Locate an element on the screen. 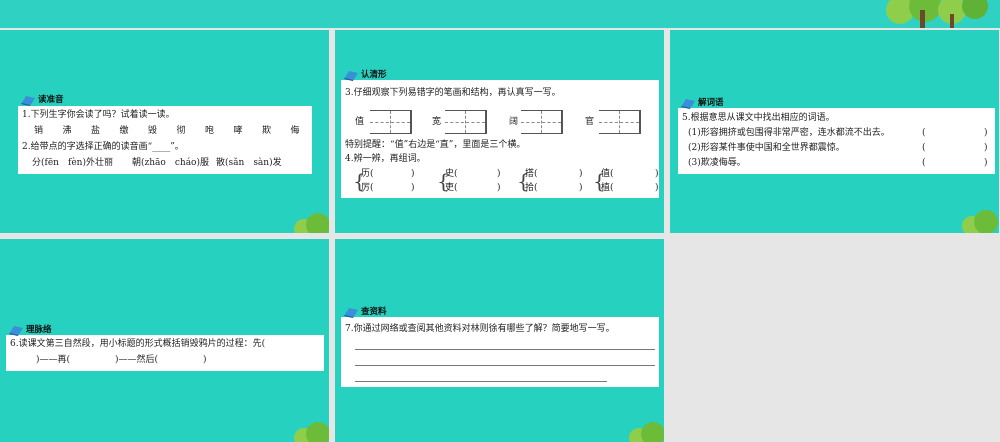 The width and height of the screenshot is (1000, 442). section-header: 解词语 is located at coordinates (702, 103).